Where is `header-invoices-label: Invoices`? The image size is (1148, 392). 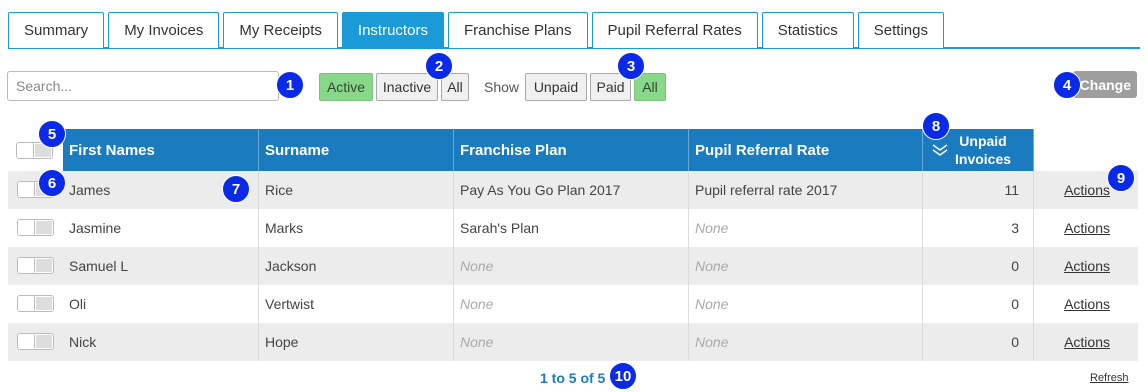
header-invoices-label: Invoices is located at coordinates (983, 159).